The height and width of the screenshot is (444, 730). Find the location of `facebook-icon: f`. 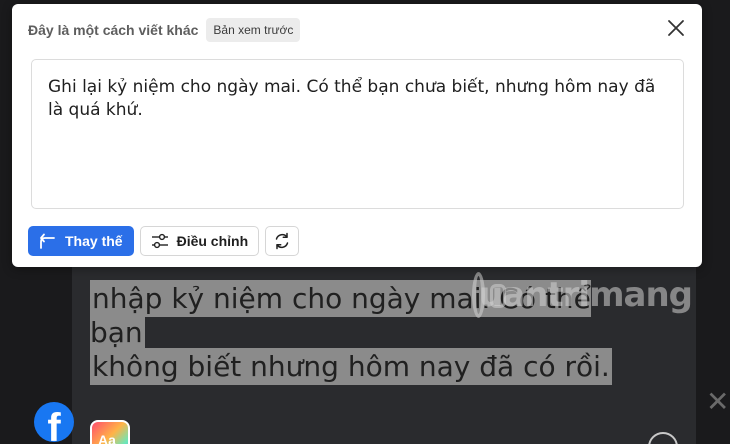

facebook-icon: f is located at coordinates (54, 422).